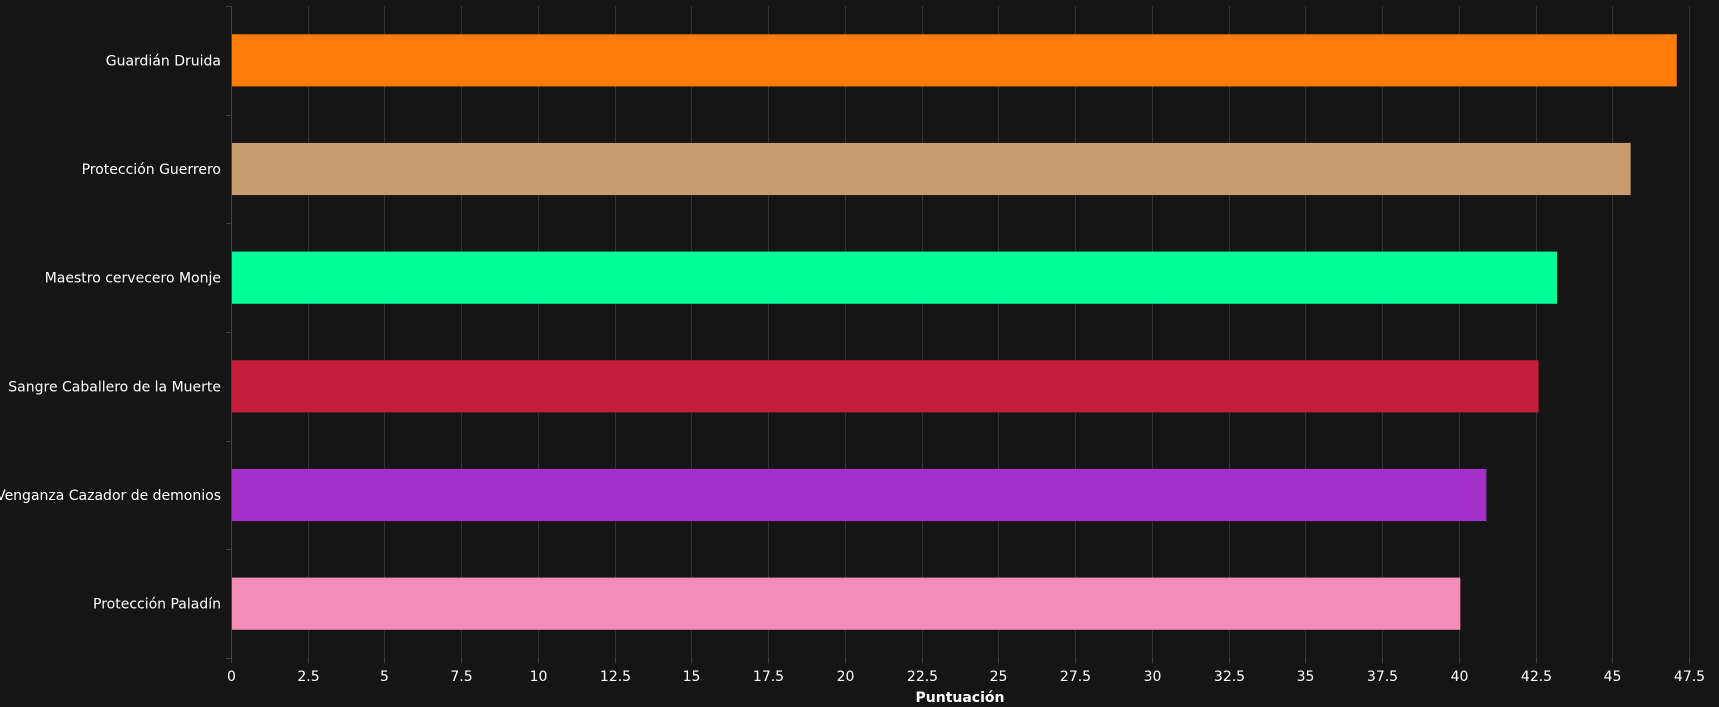  I want to click on x-tick-label: 47.5, so click(1689, 677).